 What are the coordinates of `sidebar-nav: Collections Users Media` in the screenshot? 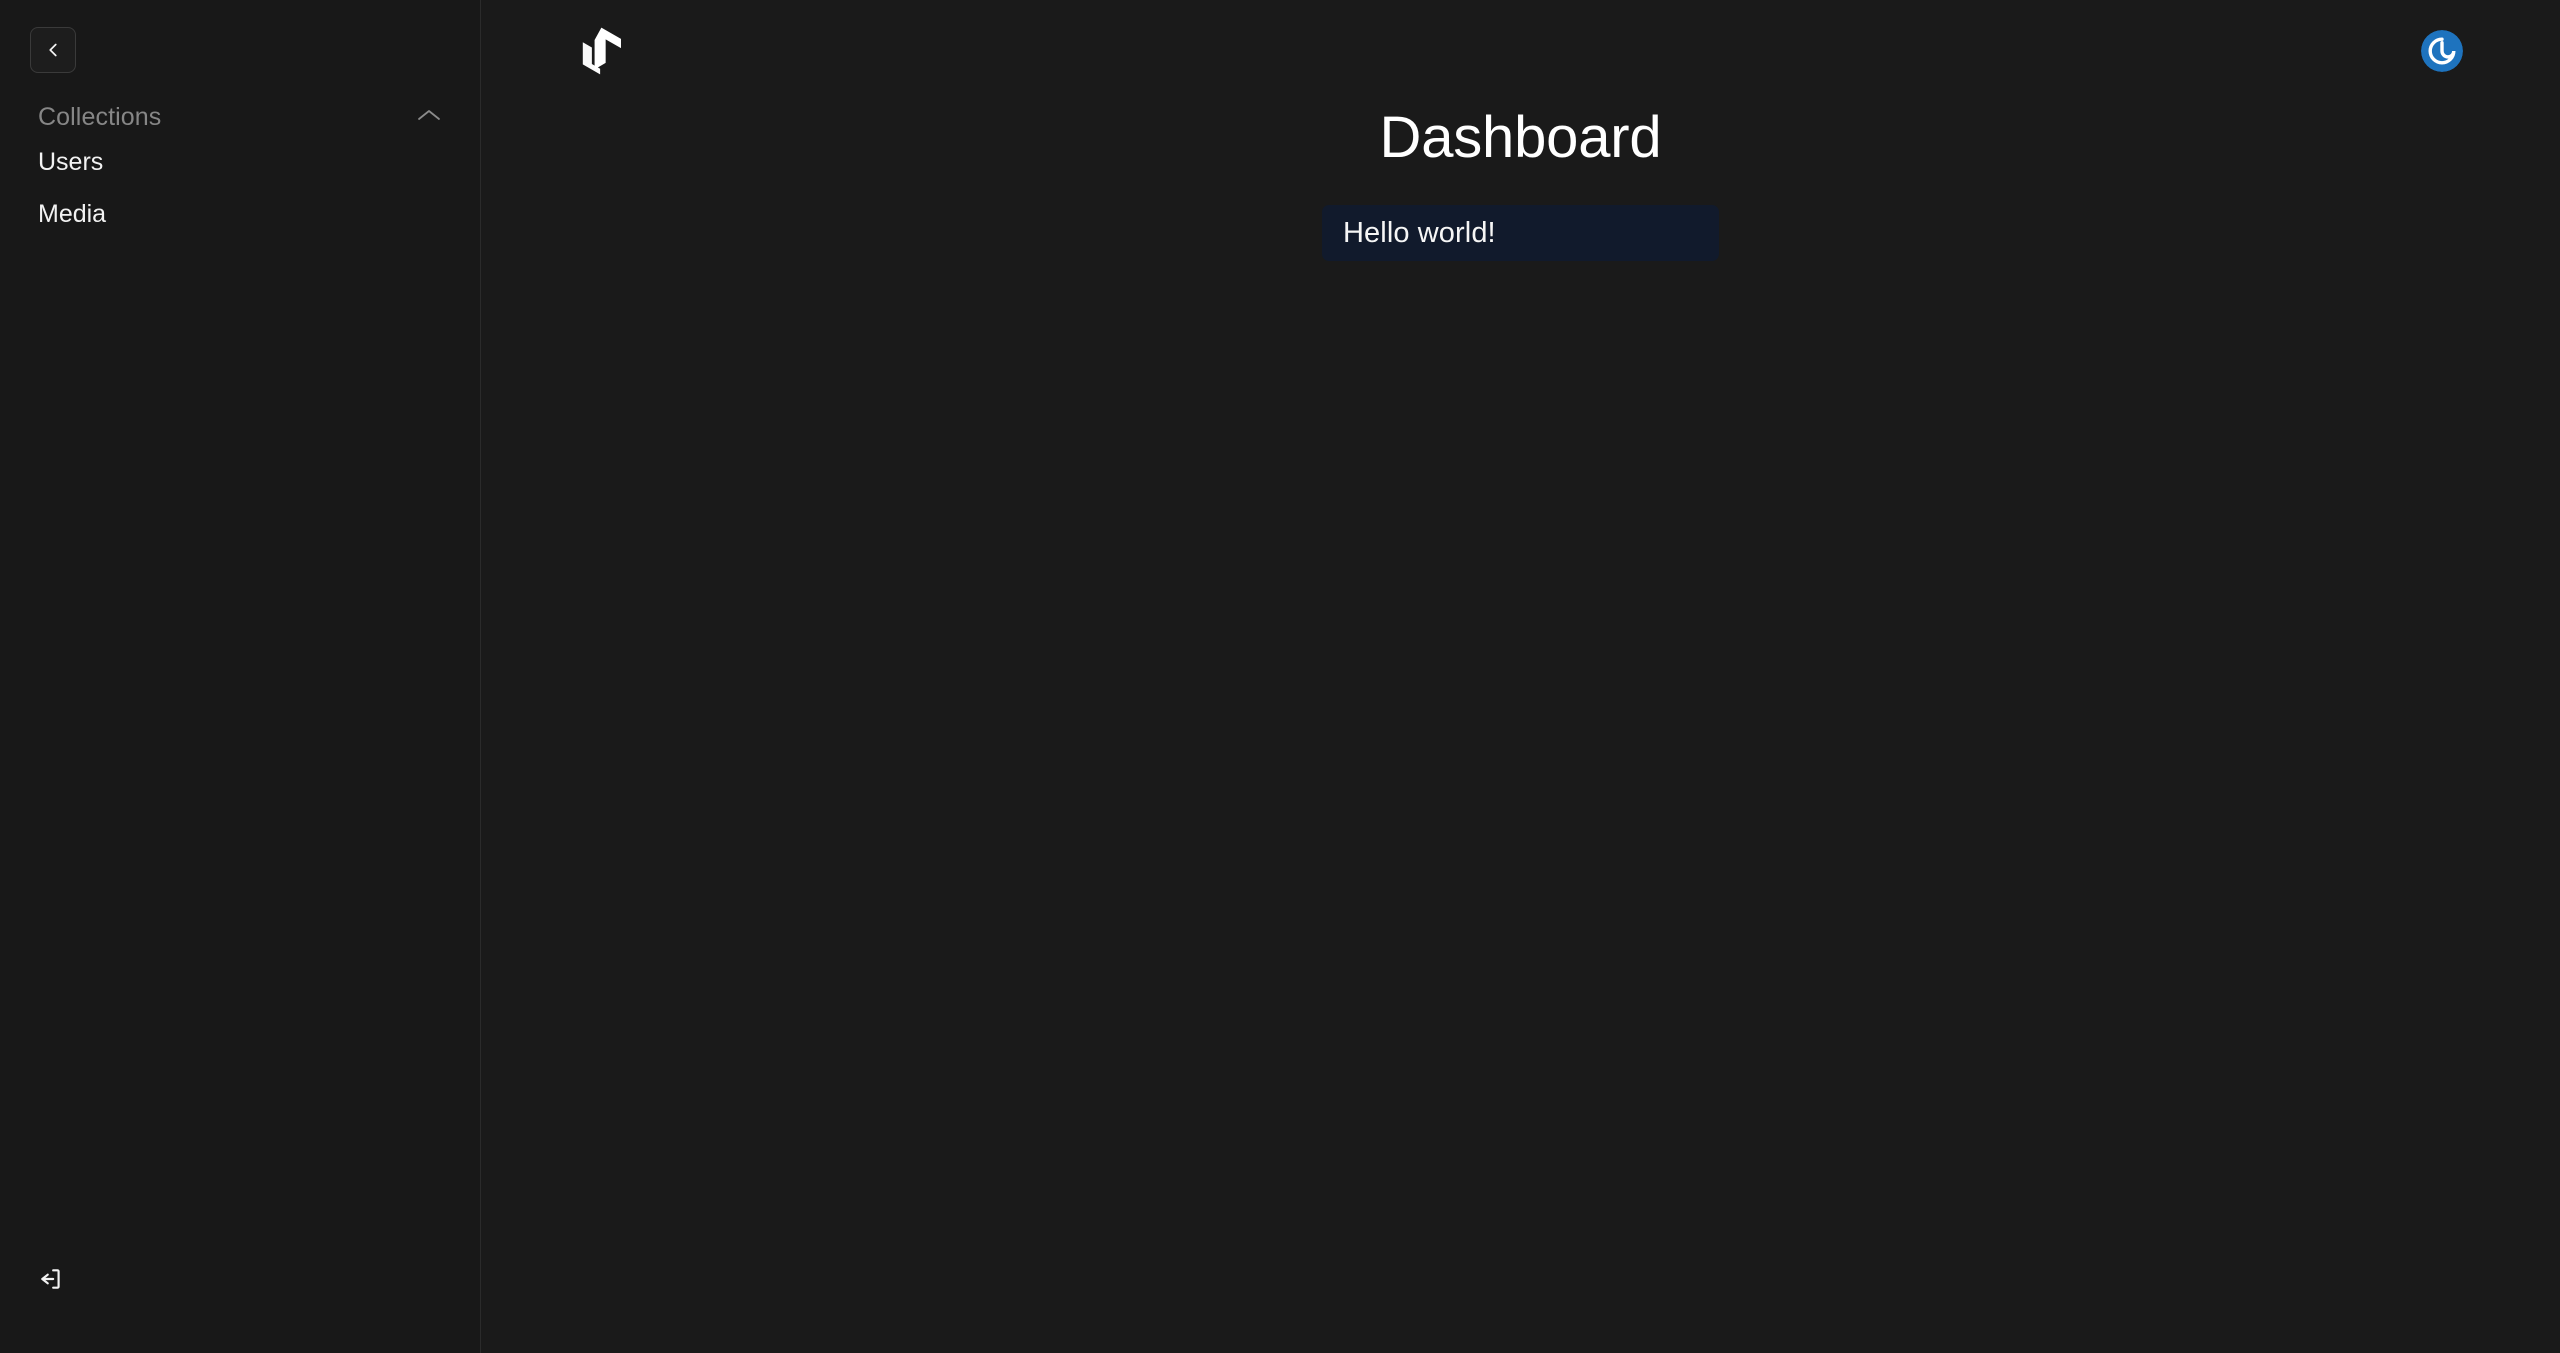 It's located at (240, 174).